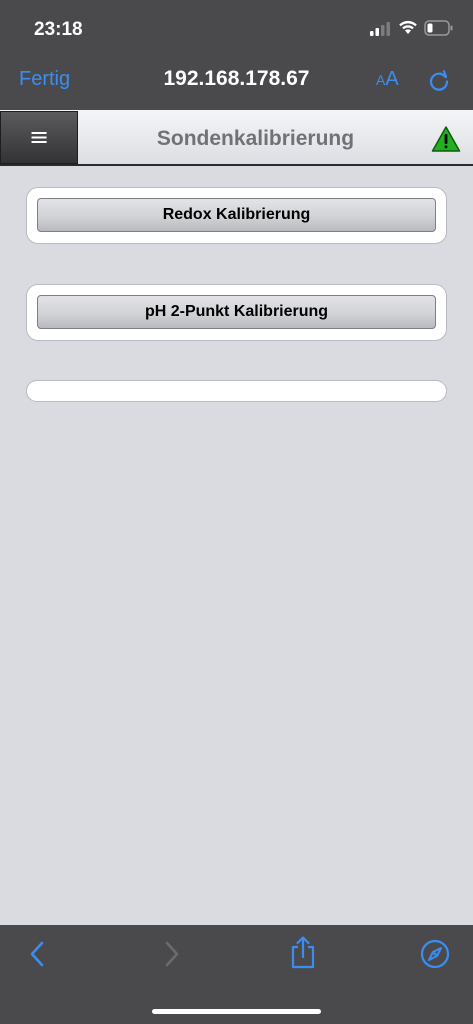 Image resolution: width=473 pixels, height=1024 pixels. I want to click on reload-icon, so click(439, 81).